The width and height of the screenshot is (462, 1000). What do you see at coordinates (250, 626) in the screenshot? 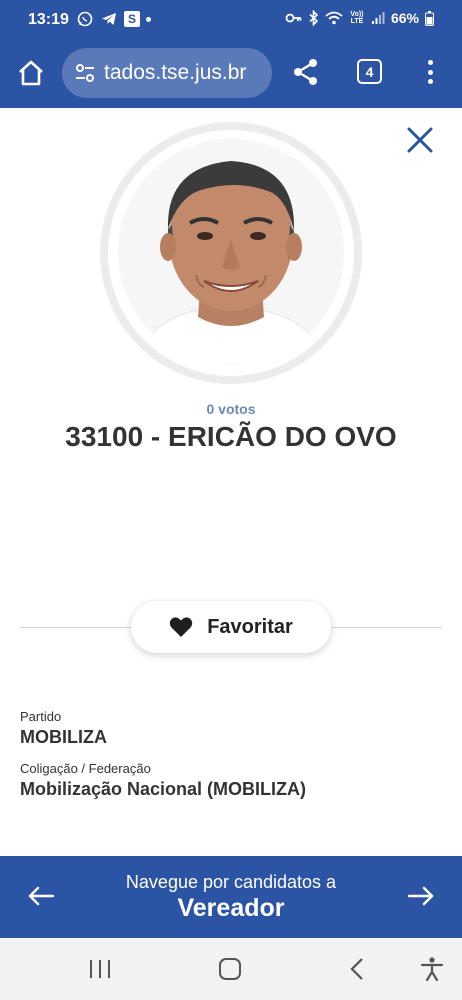
I see `favorite-label: Favoritar` at bounding box center [250, 626].